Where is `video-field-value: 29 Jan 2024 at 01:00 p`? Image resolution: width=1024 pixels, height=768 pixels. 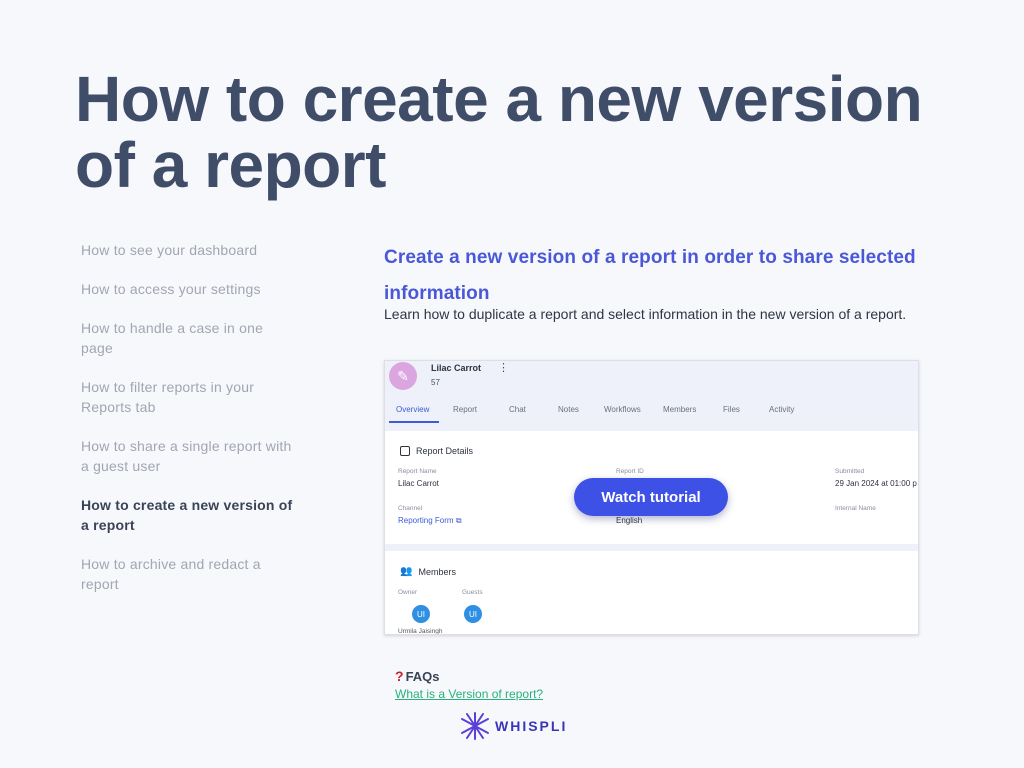
video-field-value: 29 Jan 2024 at 01:00 p is located at coordinates (876, 483).